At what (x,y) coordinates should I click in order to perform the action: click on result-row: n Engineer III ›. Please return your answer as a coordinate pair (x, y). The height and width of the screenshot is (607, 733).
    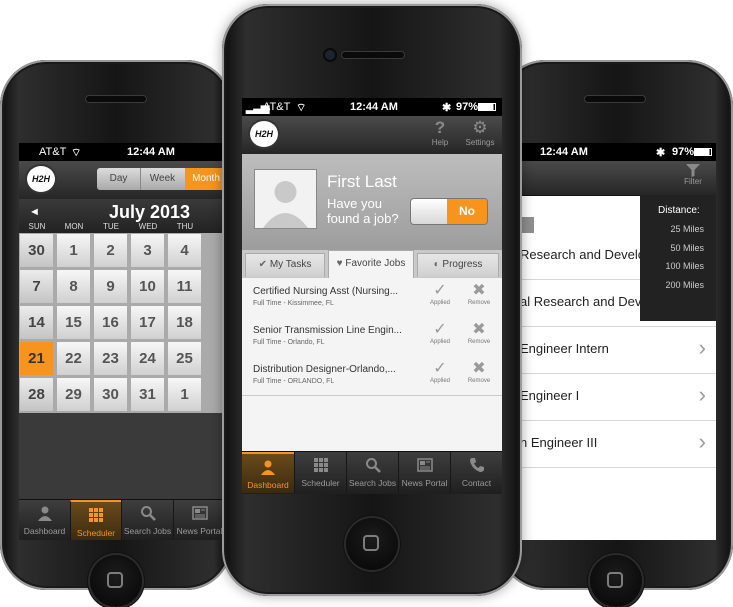
    Looking at the image, I should click on (618, 444).